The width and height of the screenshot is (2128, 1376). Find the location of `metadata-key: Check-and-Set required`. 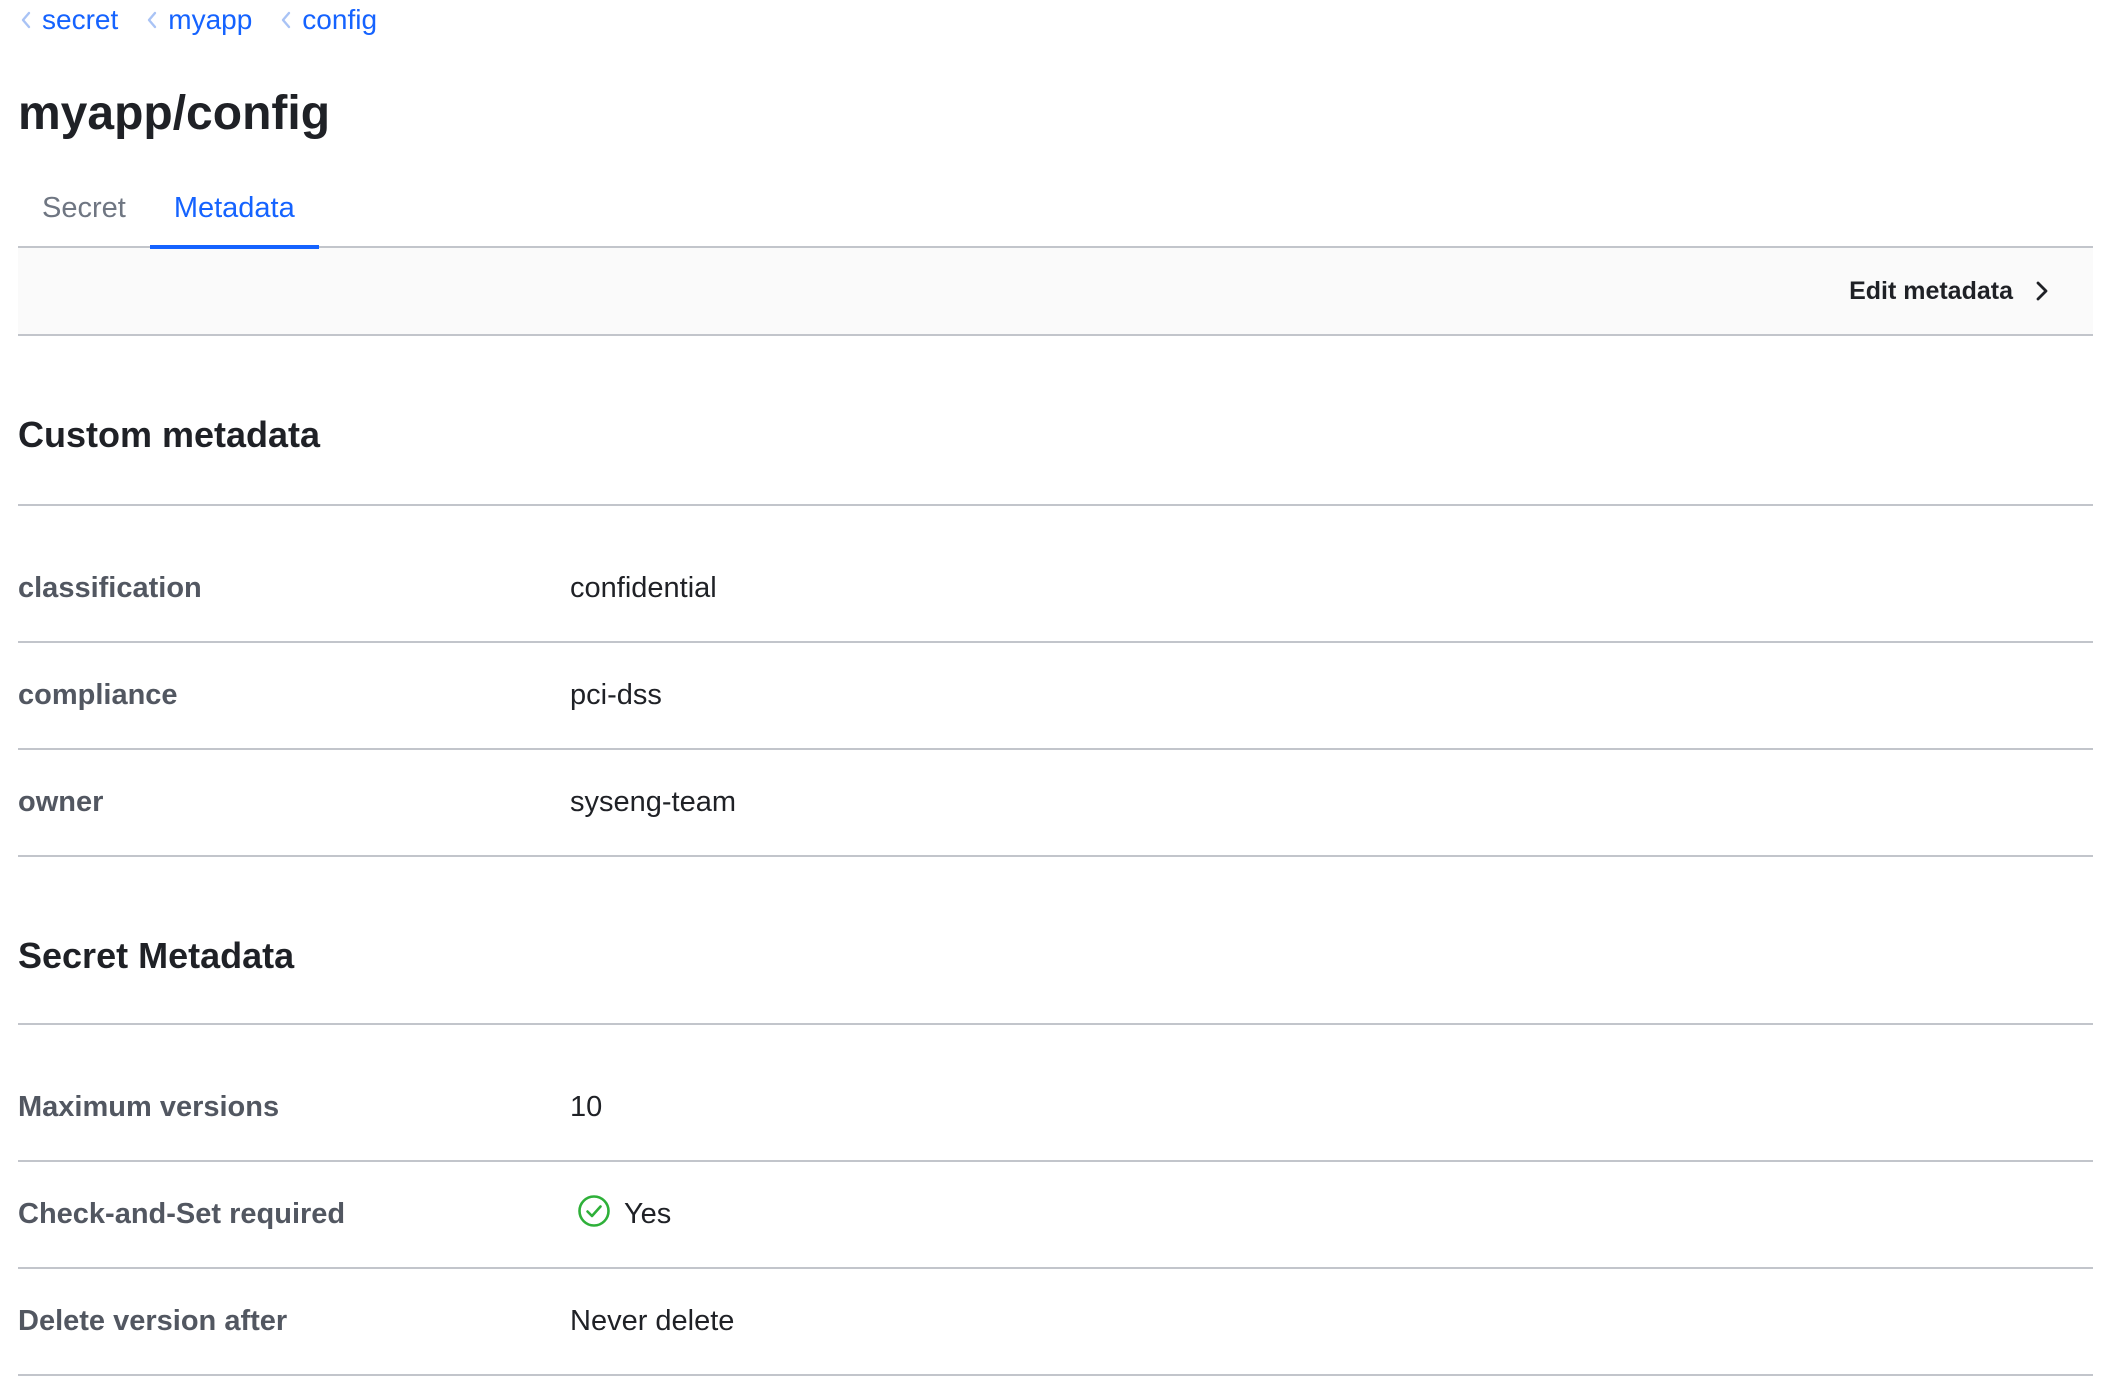

metadata-key: Check-and-Set required is located at coordinates (182, 1213).